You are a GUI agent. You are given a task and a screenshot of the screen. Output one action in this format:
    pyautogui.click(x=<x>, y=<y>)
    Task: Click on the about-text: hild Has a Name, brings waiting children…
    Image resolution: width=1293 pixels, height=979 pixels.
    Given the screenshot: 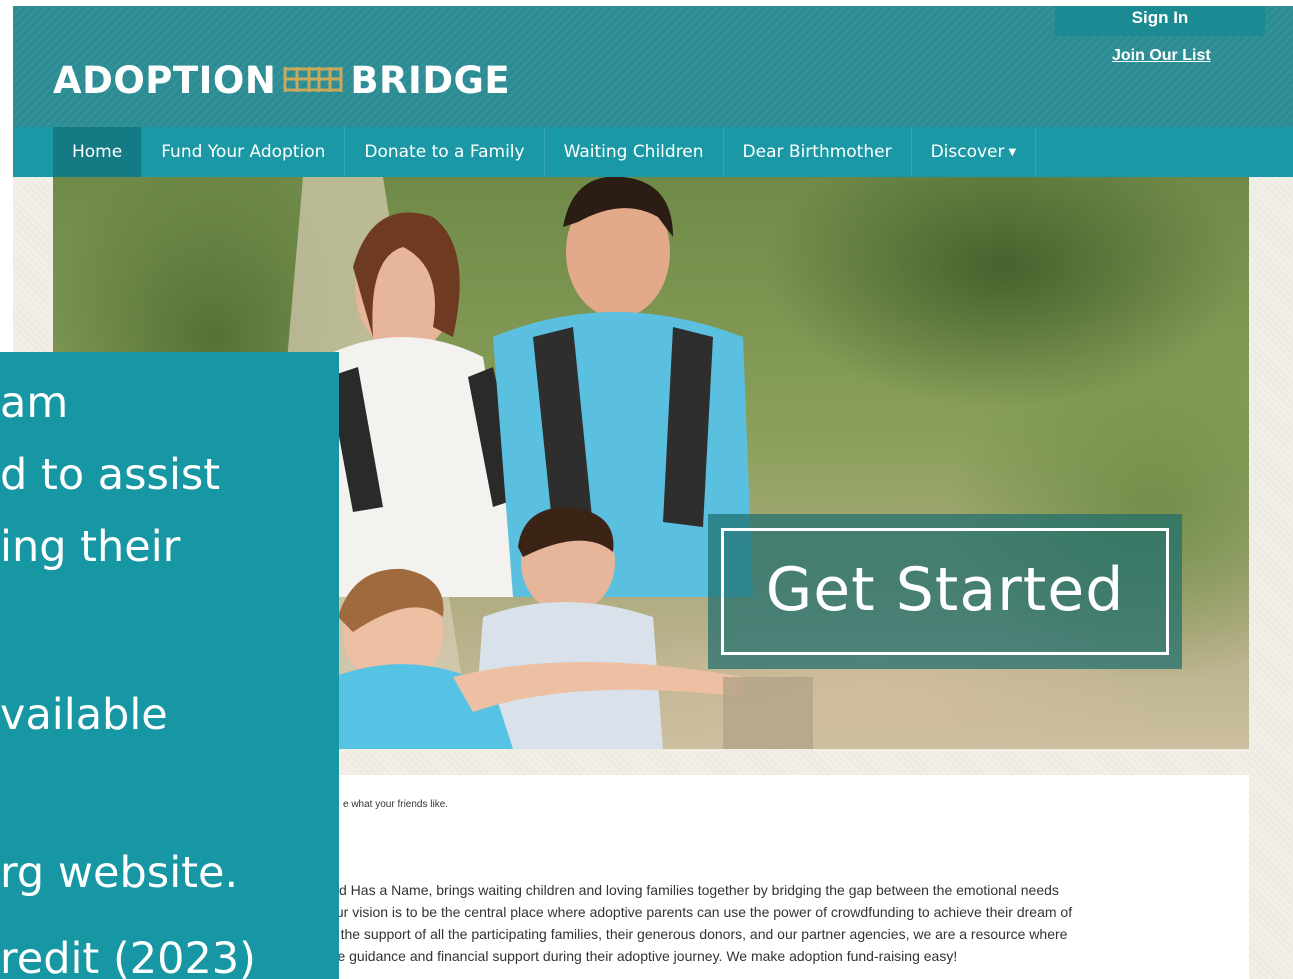 What is the action you would take?
    pyautogui.click(x=775, y=923)
    